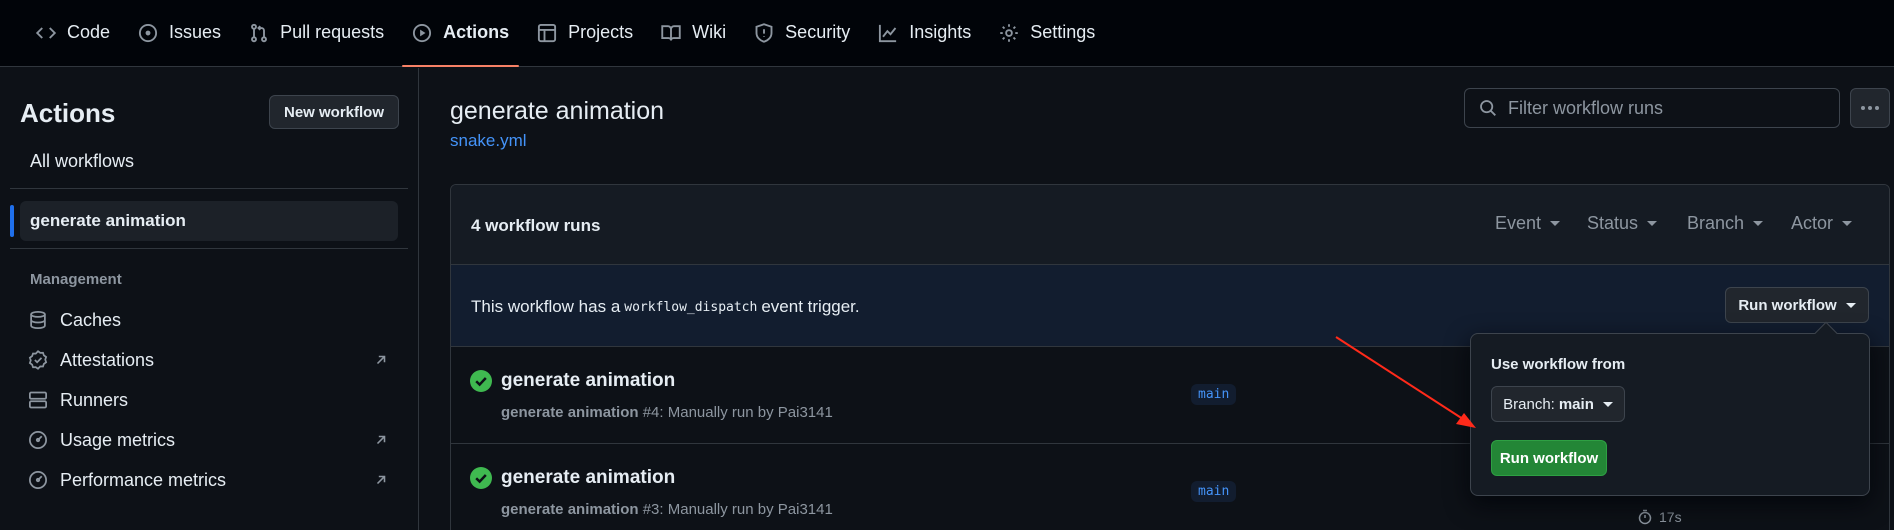 The width and height of the screenshot is (1894, 530). Describe the element at coordinates (557, 111) in the screenshot. I see `workflow-title: generate animation` at that location.